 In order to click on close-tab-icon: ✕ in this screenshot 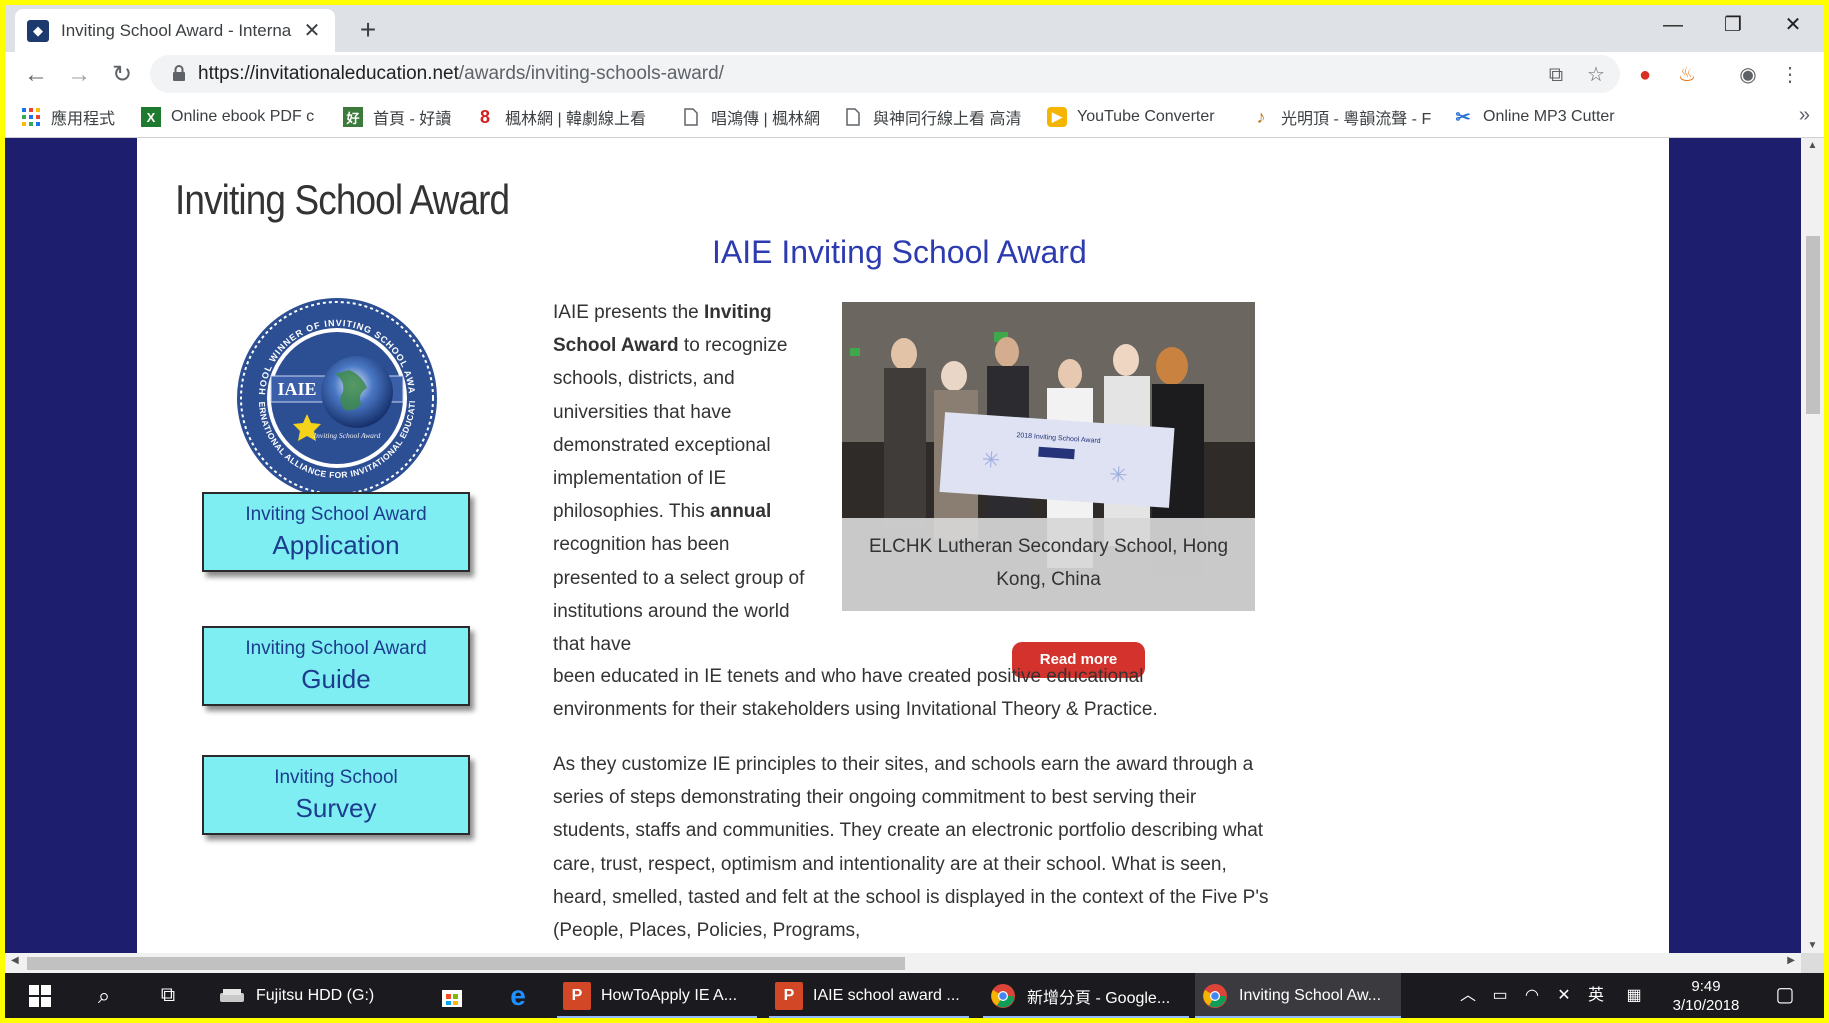, I will do `click(312, 30)`.